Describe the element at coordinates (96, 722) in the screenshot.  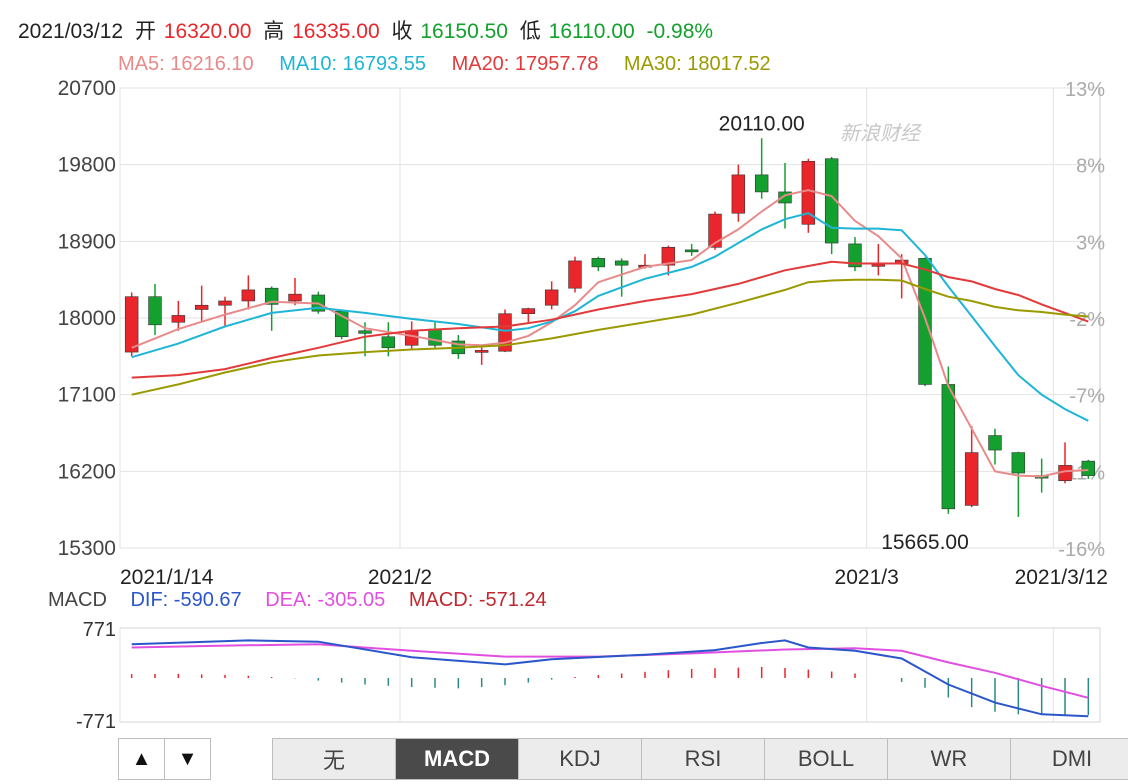
I see `macd-y-min-label: -771` at that location.